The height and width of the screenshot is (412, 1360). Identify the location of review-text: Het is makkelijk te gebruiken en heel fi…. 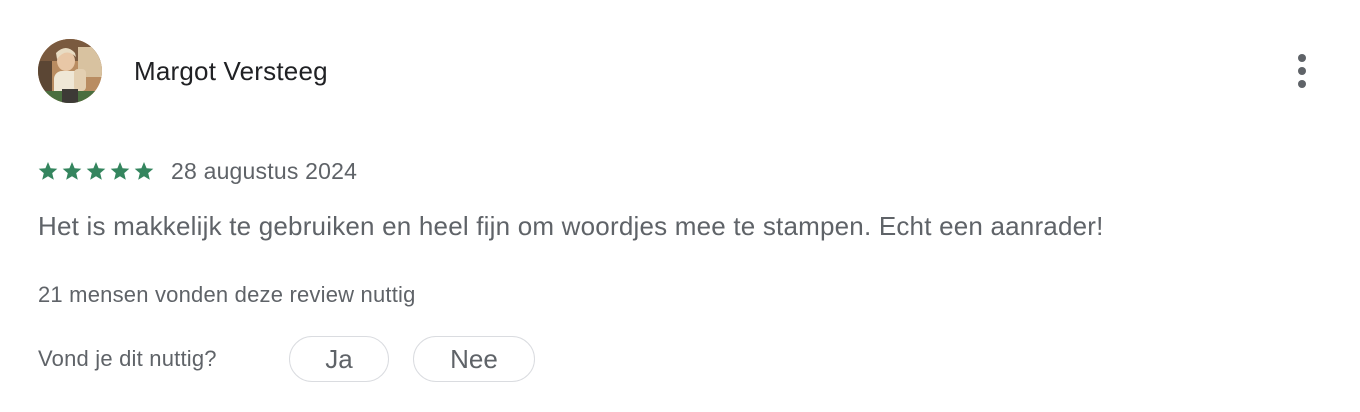
(571, 226).